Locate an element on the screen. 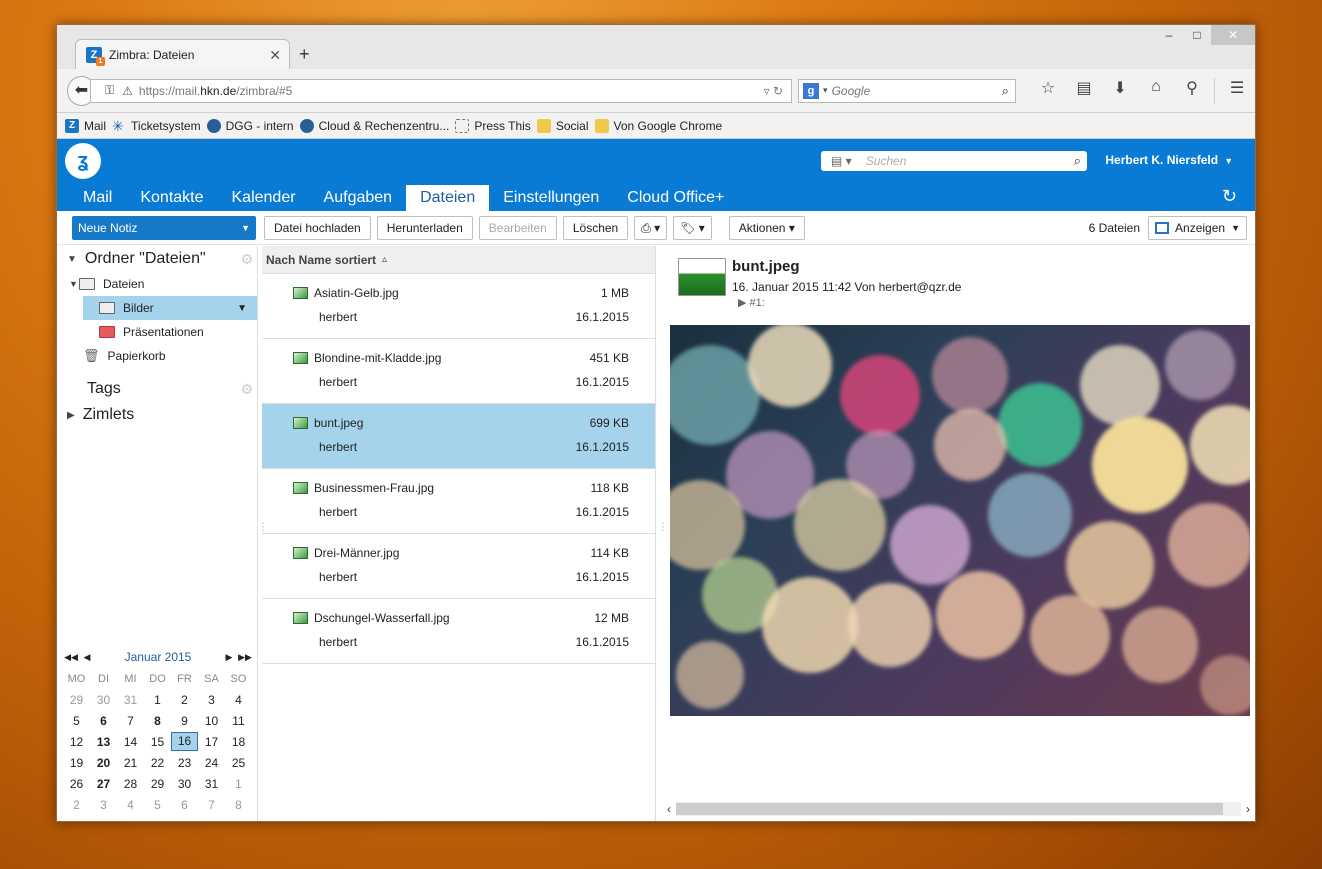  calendar-day: 29 is located at coordinates (157, 784).